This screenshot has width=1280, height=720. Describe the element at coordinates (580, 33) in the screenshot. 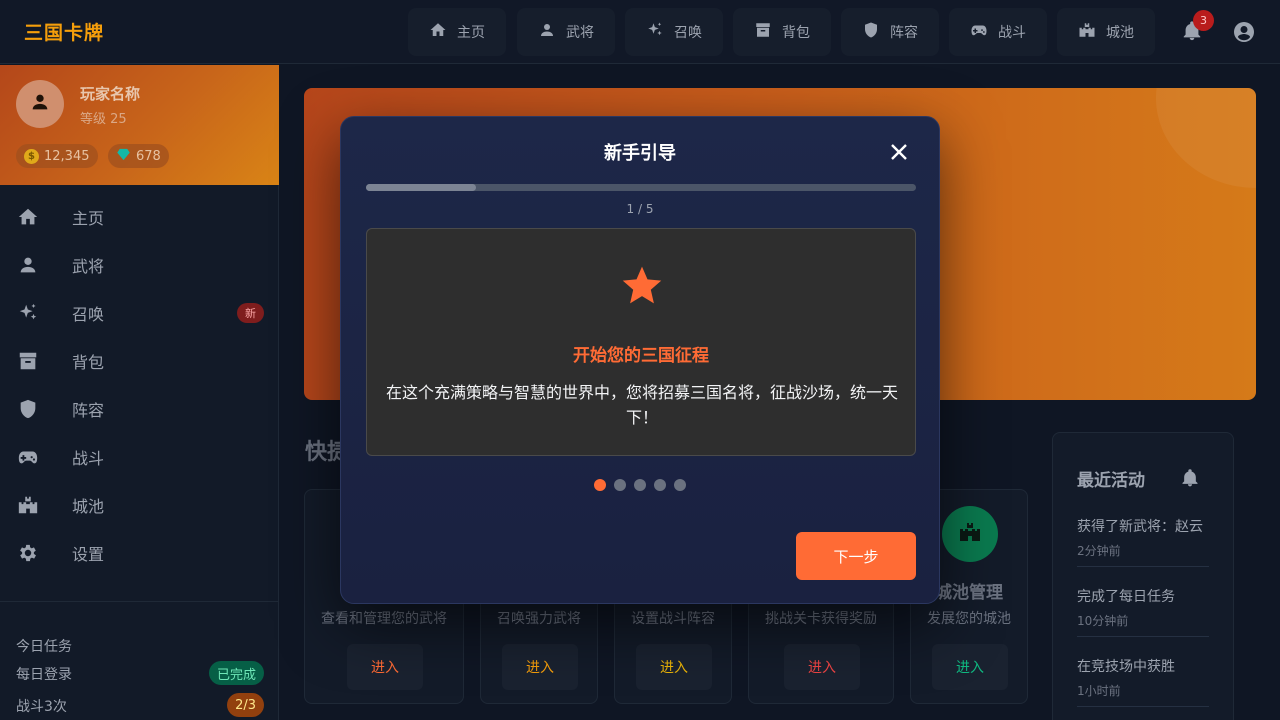

I see `nav-tab-label: 武将` at that location.